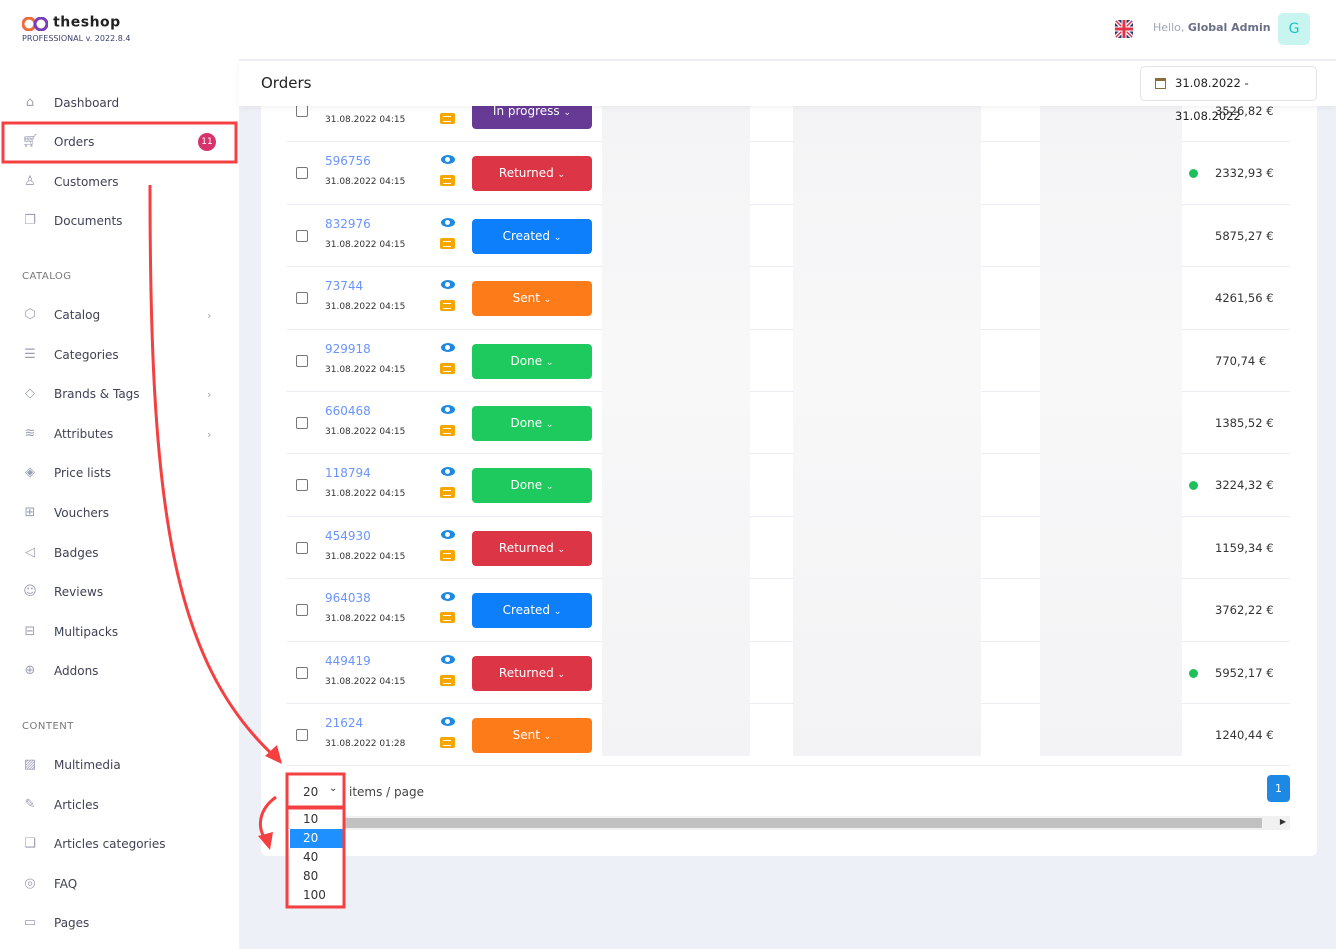 Image resolution: width=1336 pixels, height=949 pixels. What do you see at coordinates (316, 857) in the screenshot?
I see `per-page-option-40: 40` at bounding box center [316, 857].